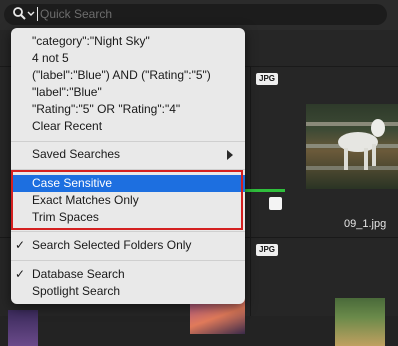  Describe the element at coordinates (128, 217) in the screenshot. I see `trim-spaces-item: Trim Spaces` at that location.